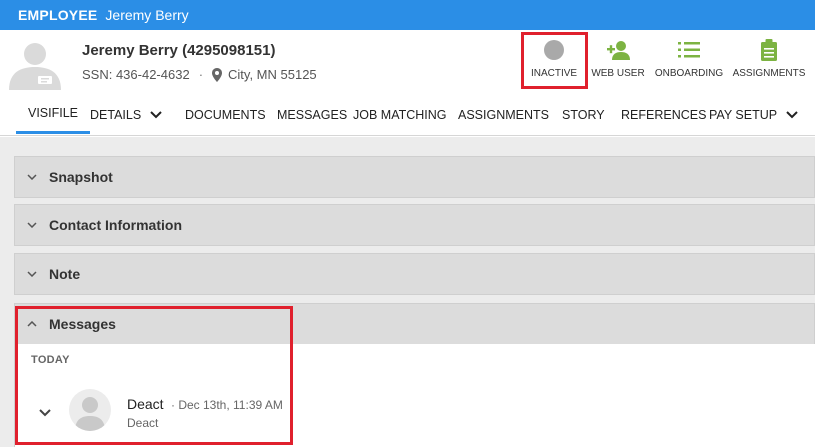  I want to click on assignments-button: ASSIGNMENTS, so click(769, 62).